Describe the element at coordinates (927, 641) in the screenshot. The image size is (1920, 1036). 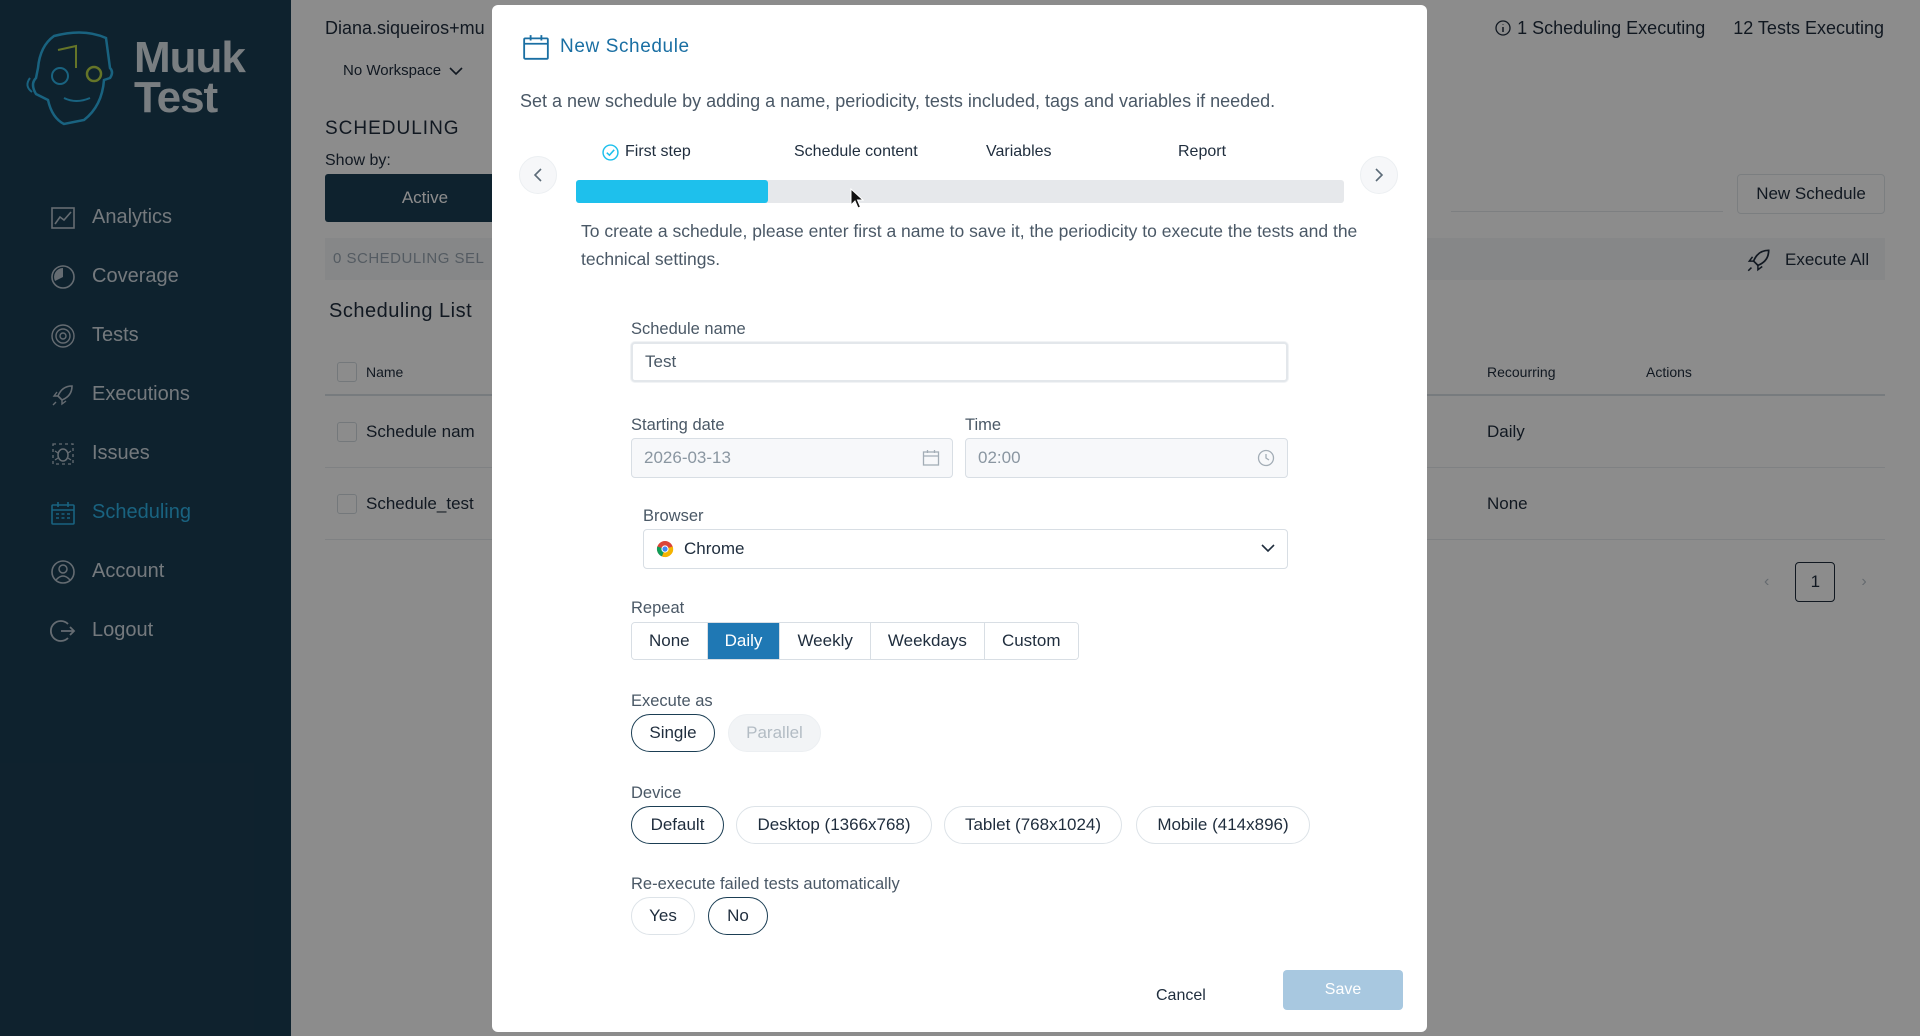
I see `repeat-option-weekdays: Weekdays` at that location.